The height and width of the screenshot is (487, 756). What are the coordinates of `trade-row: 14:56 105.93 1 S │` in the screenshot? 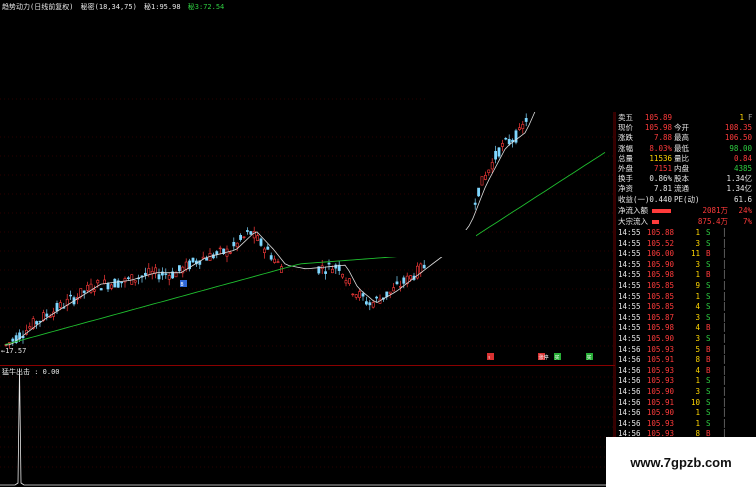 It's located at (674, 381).